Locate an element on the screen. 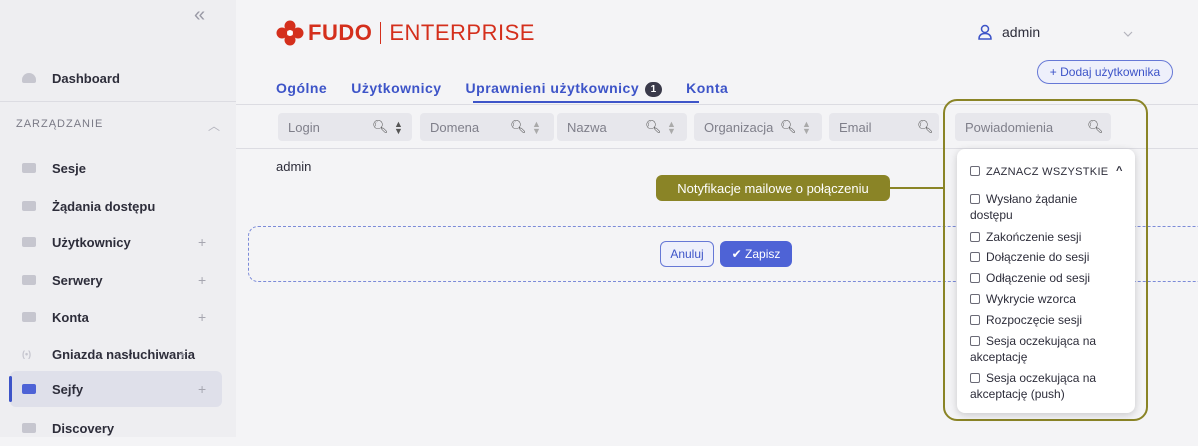 The width and height of the screenshot is (1198, 446). filter-placeholder: Login is located at coordinates (304, 127).